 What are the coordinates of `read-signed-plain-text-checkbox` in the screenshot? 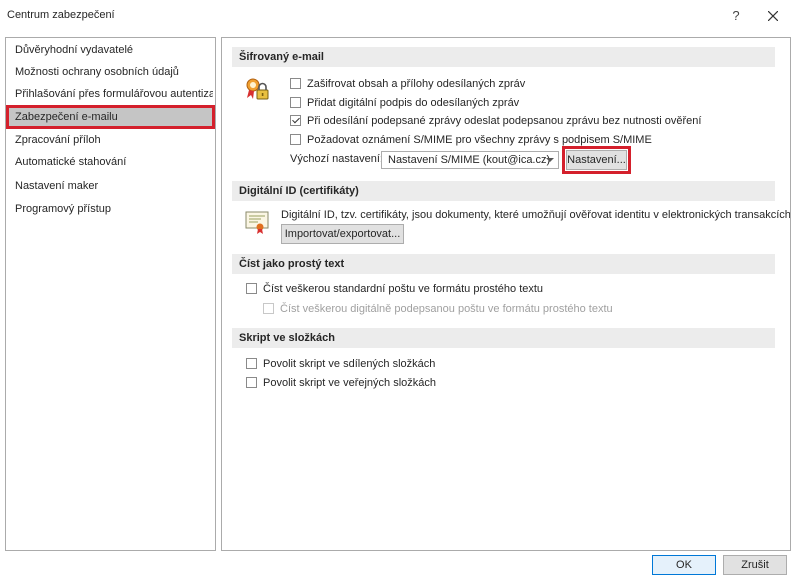 It's located at (268, 308).